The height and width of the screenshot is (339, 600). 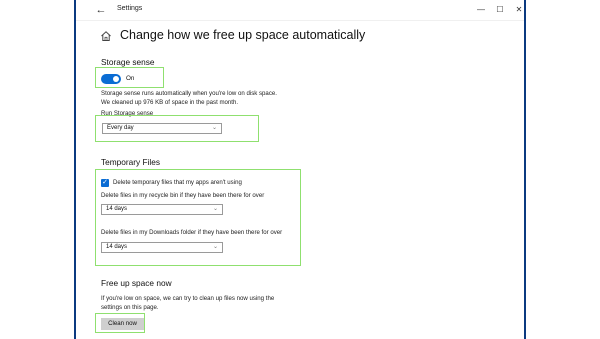 I want to click on clean-now-button: Clean now, so click(x=122, y=324).